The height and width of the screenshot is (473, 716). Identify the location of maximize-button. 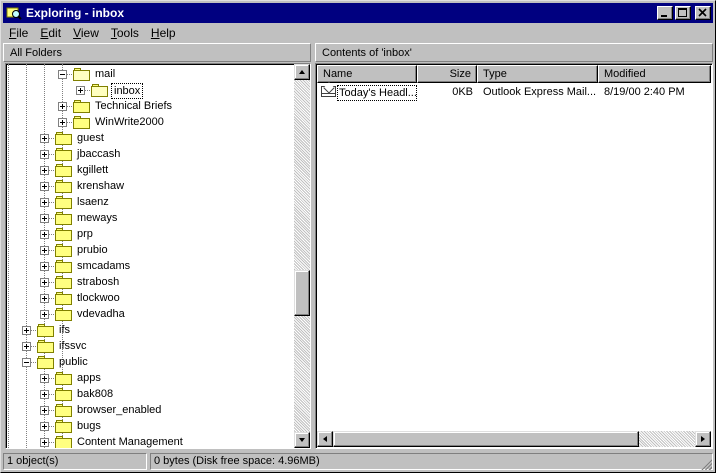
(683, 13).